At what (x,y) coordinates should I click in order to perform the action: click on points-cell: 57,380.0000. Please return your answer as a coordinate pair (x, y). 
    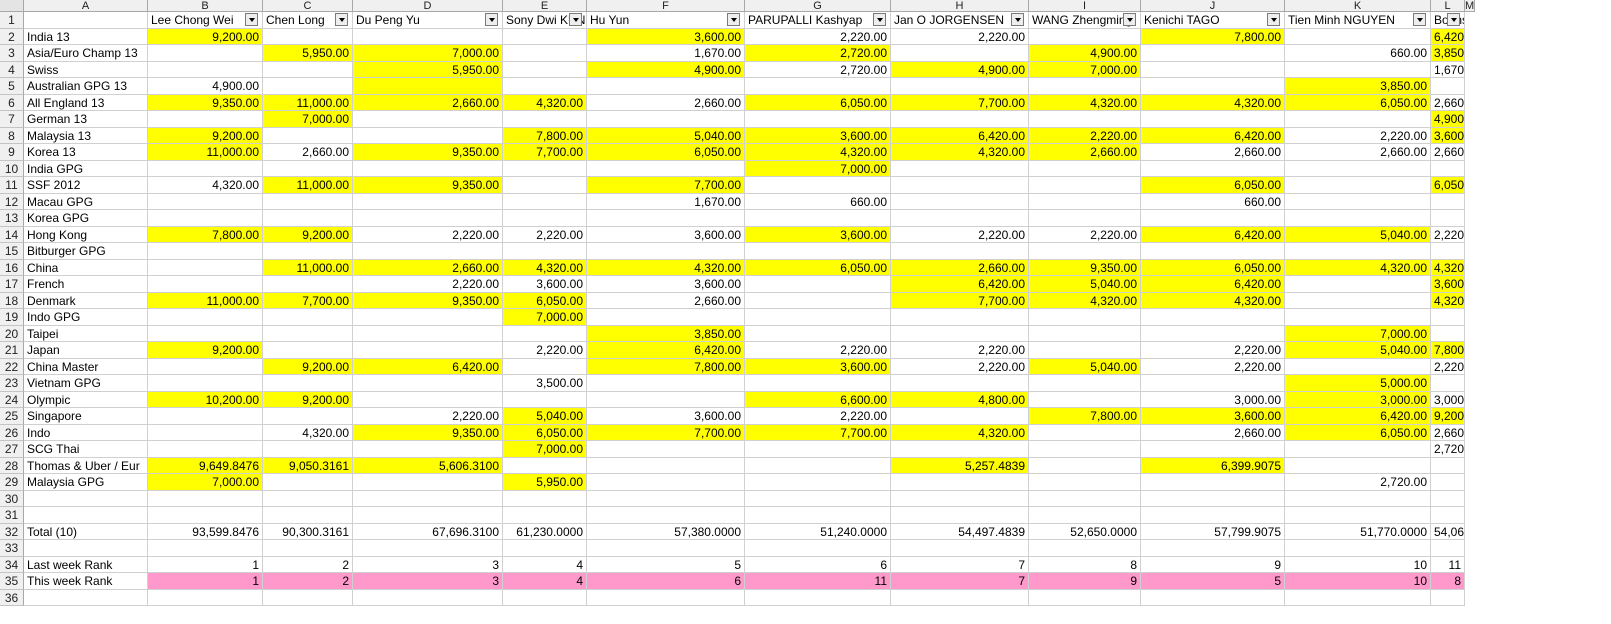
    Looking at the image, I should click on (666, 531).